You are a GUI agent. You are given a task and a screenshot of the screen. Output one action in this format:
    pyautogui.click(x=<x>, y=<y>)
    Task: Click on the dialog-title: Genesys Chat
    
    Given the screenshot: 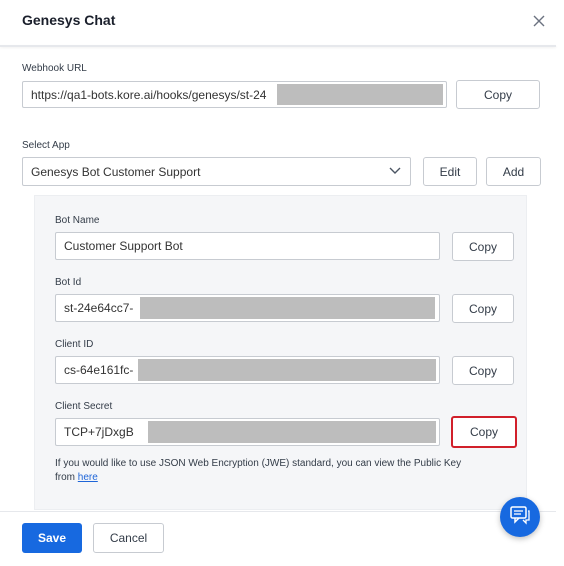 What is the action you would take?
    pyautogui.click(x=69, y=20)
    